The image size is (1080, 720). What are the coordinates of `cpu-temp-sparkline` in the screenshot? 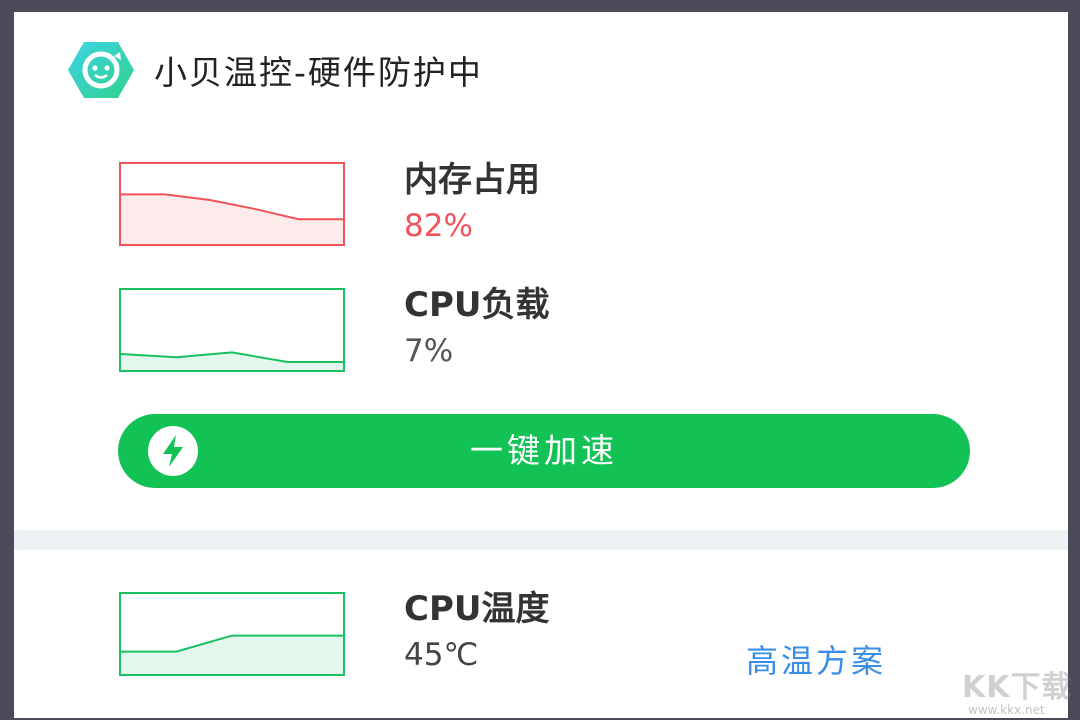 It's located at (232, 634).